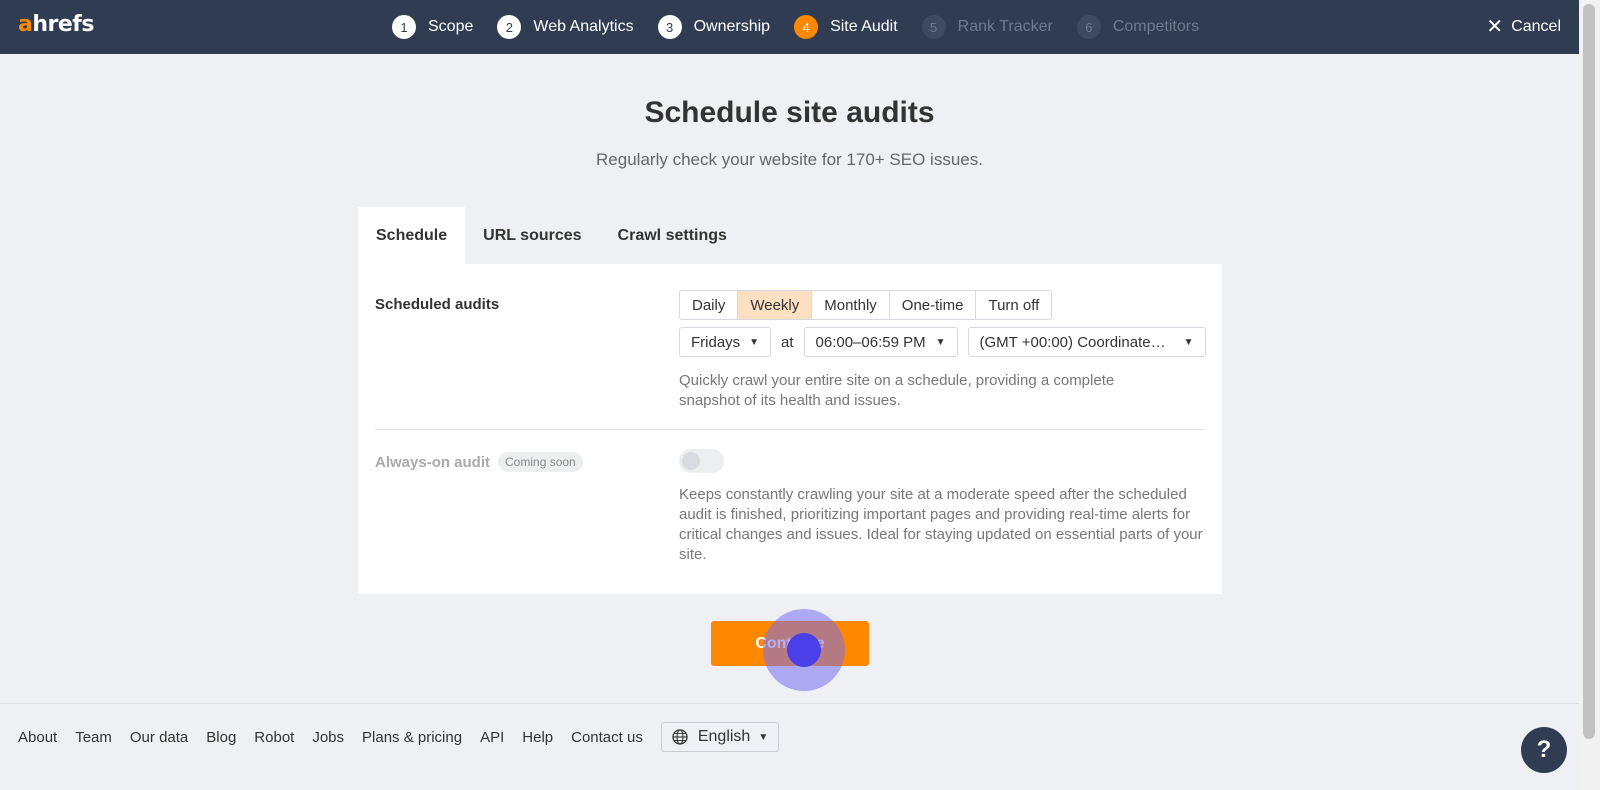  Describe the element at coordinates (789, 112) in the screenshot. I see `page-title: Schedule site audits` at that location.